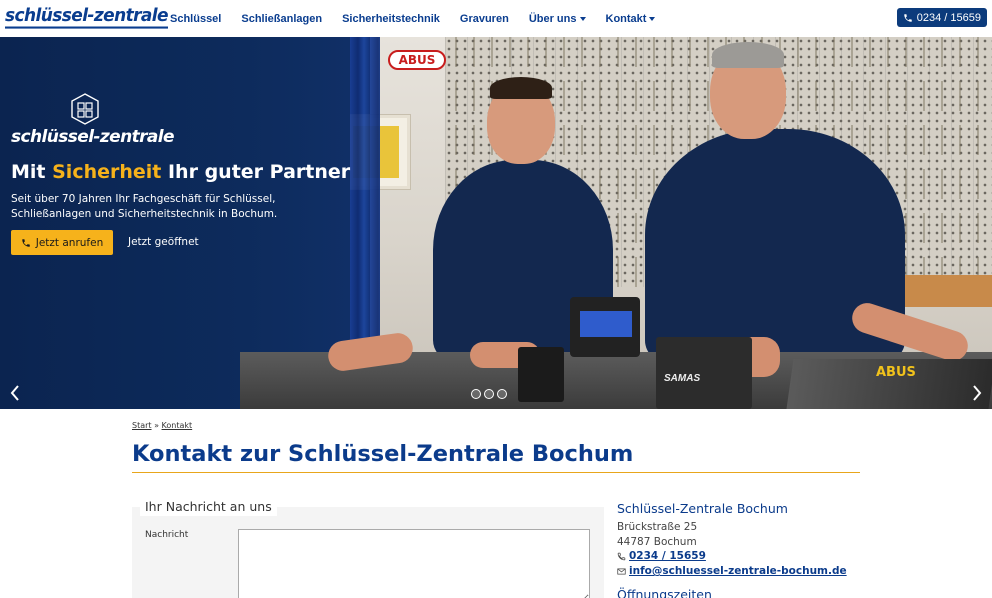 Image resolution: width=992 pixels, height=598 pixels. Describe the element at coordinates (738, 571) in the screenshot. I see `sidebar-email-link: info@schluessel-zentrale-bochum.de` at that location.